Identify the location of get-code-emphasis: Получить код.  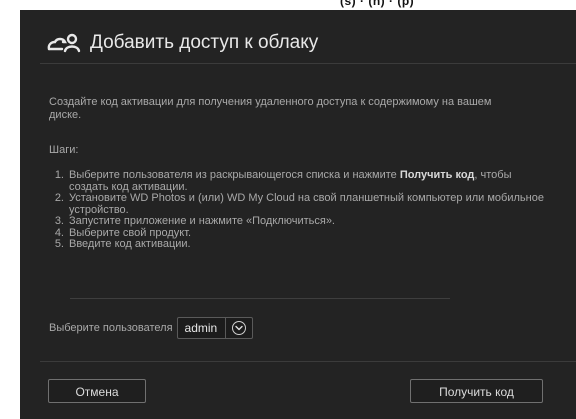
(437, 175).